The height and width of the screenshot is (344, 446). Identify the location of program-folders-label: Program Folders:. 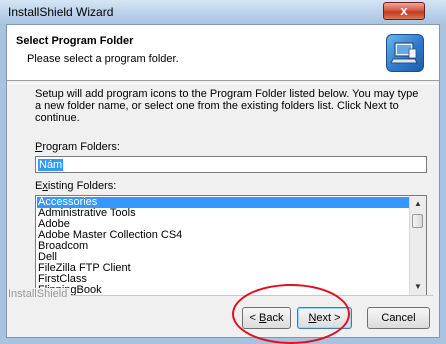
(77, 147).